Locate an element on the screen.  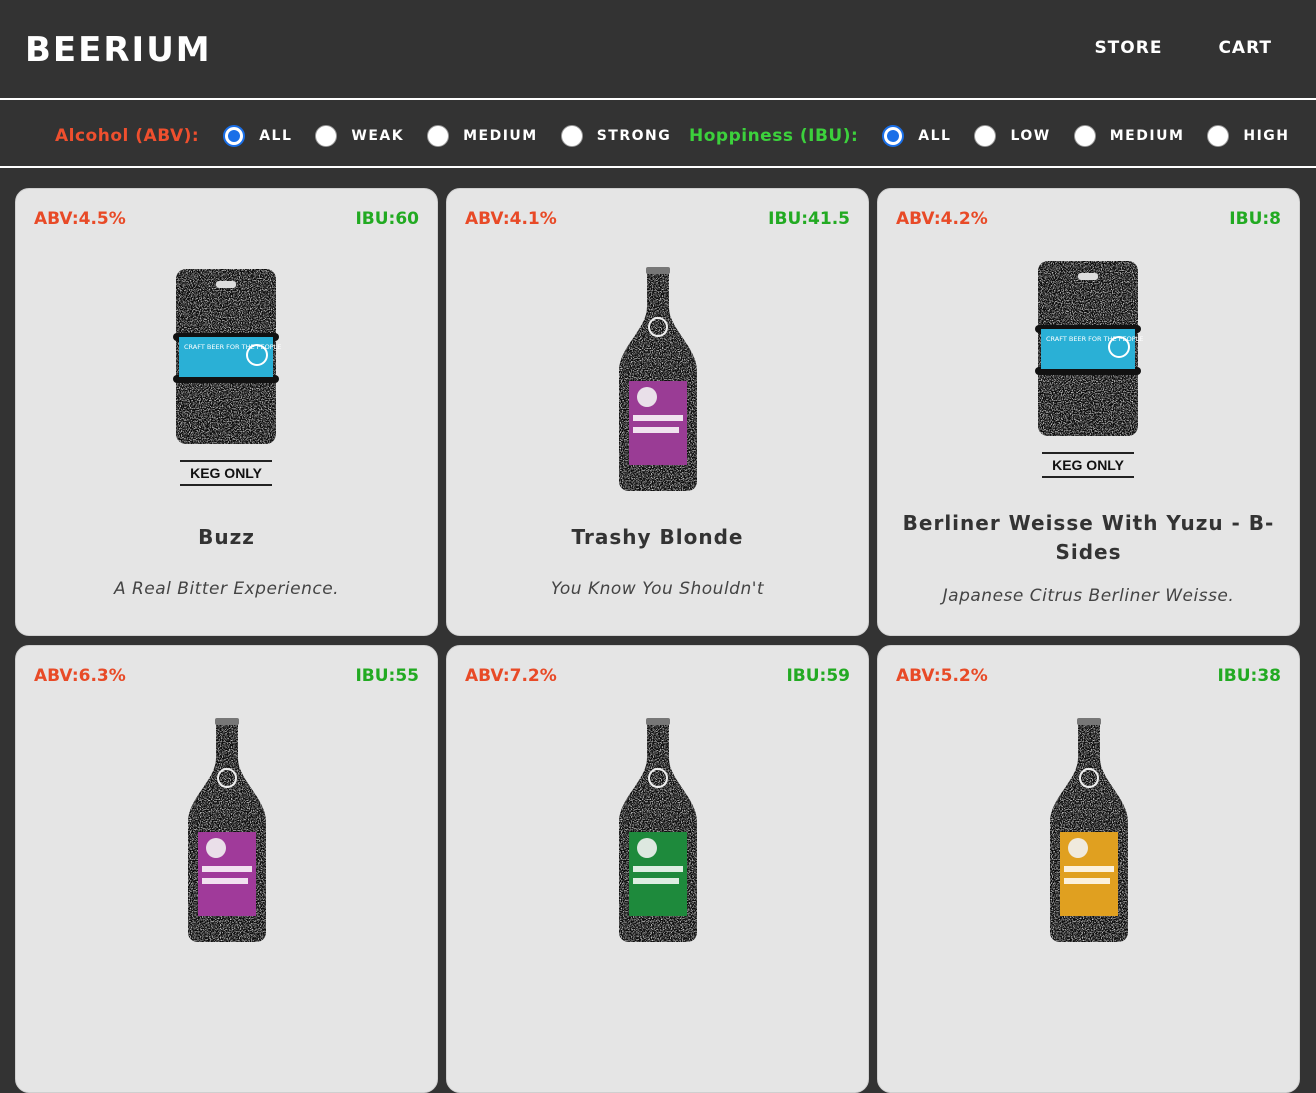
beer-name: Berliner Weisse With Yuzu - B-Sides is located at coordinates (1088, 538).